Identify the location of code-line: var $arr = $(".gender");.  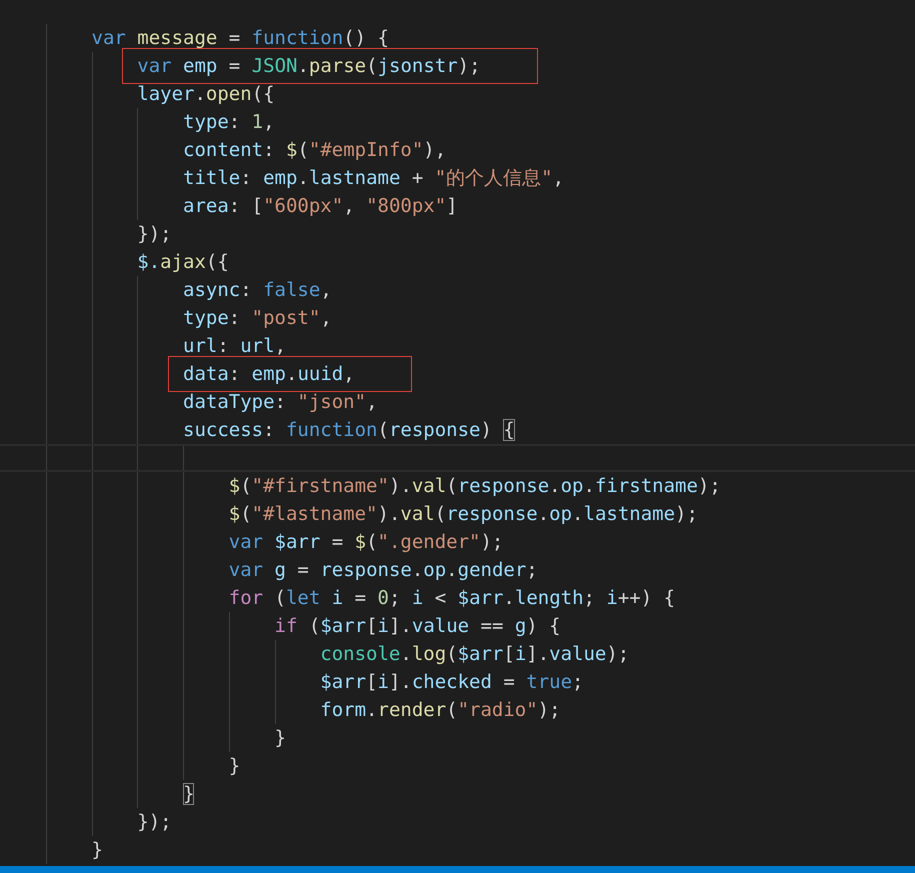
(366, 542).